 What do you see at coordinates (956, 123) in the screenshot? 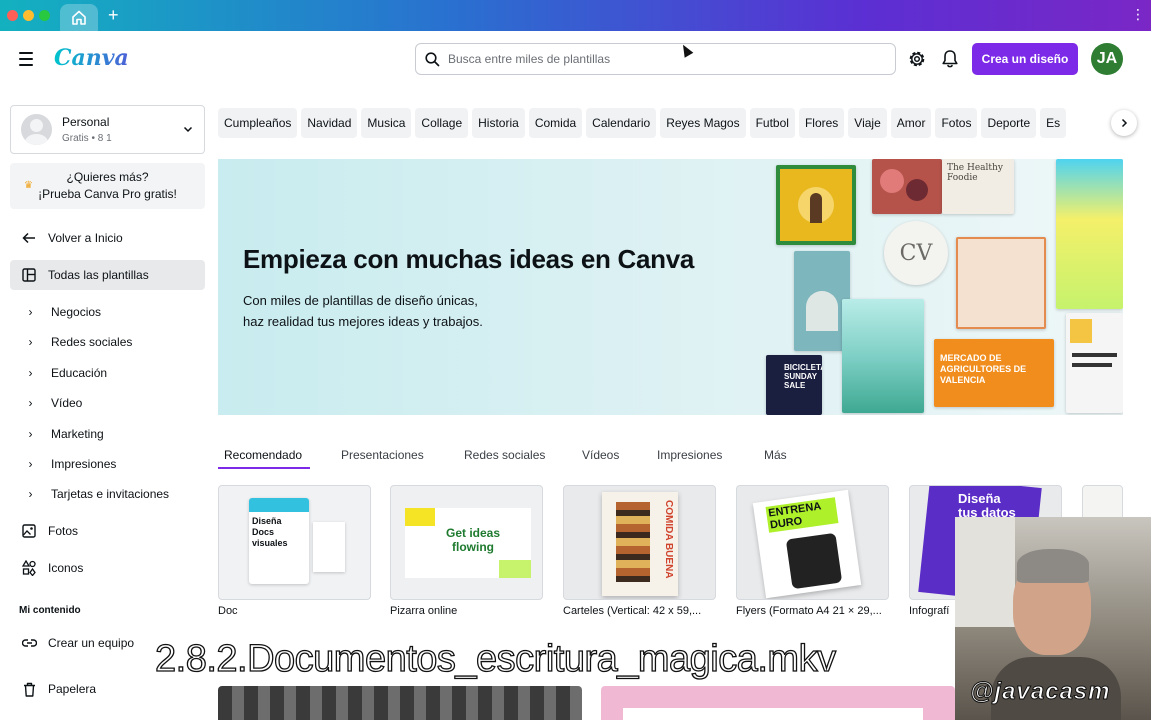
I see `chip-fotos: Fotos` at bounding box center [956, 123].